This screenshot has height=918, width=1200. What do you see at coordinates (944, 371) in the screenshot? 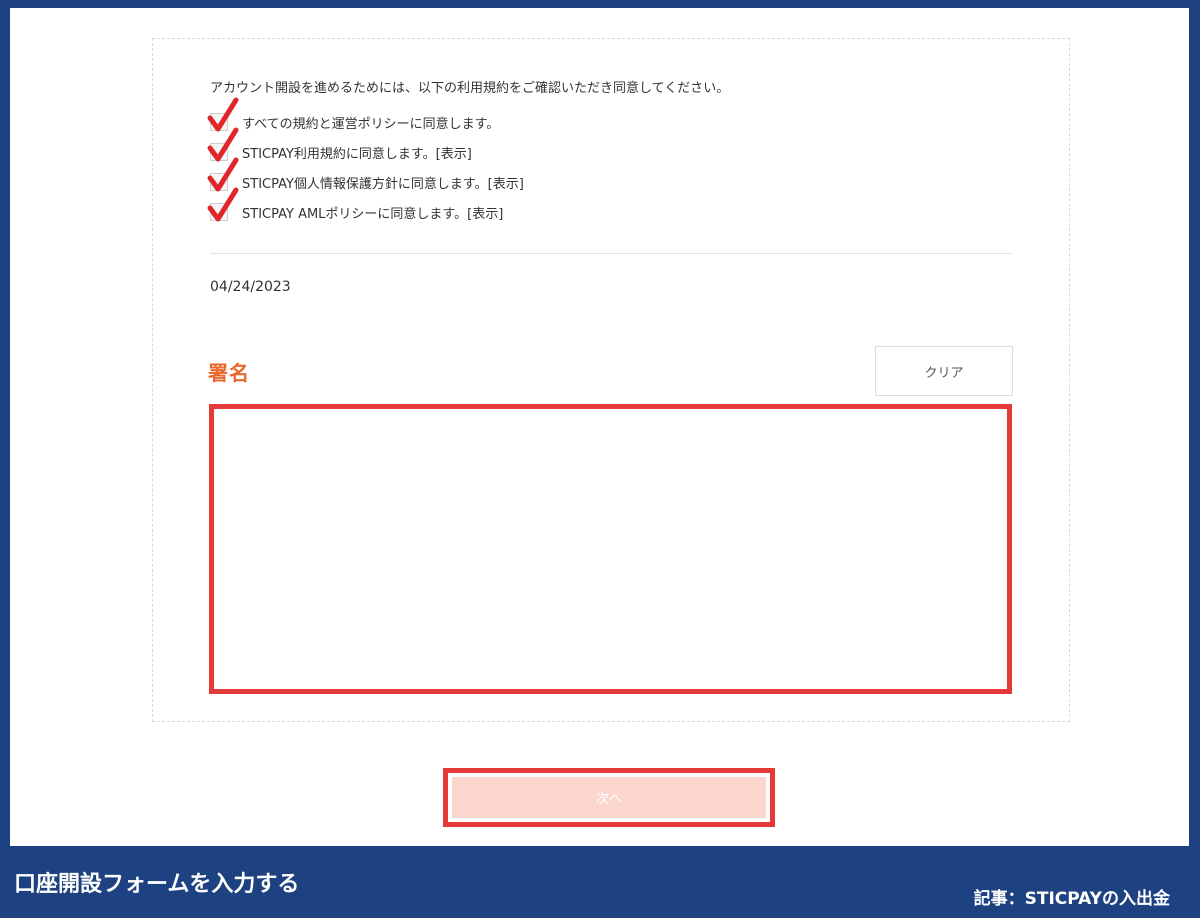
I see `clear-button: クリア` at bounding box center [944, 371].